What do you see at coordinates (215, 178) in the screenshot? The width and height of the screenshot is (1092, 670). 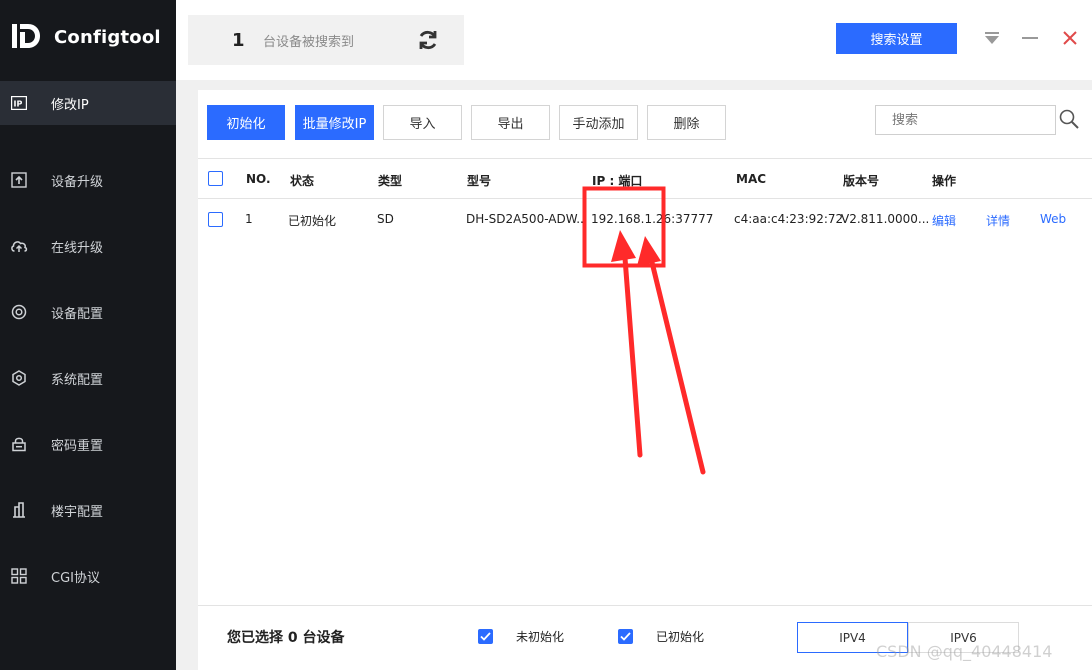 I see `select-all-checkbox` at bounding box center [215, 178].